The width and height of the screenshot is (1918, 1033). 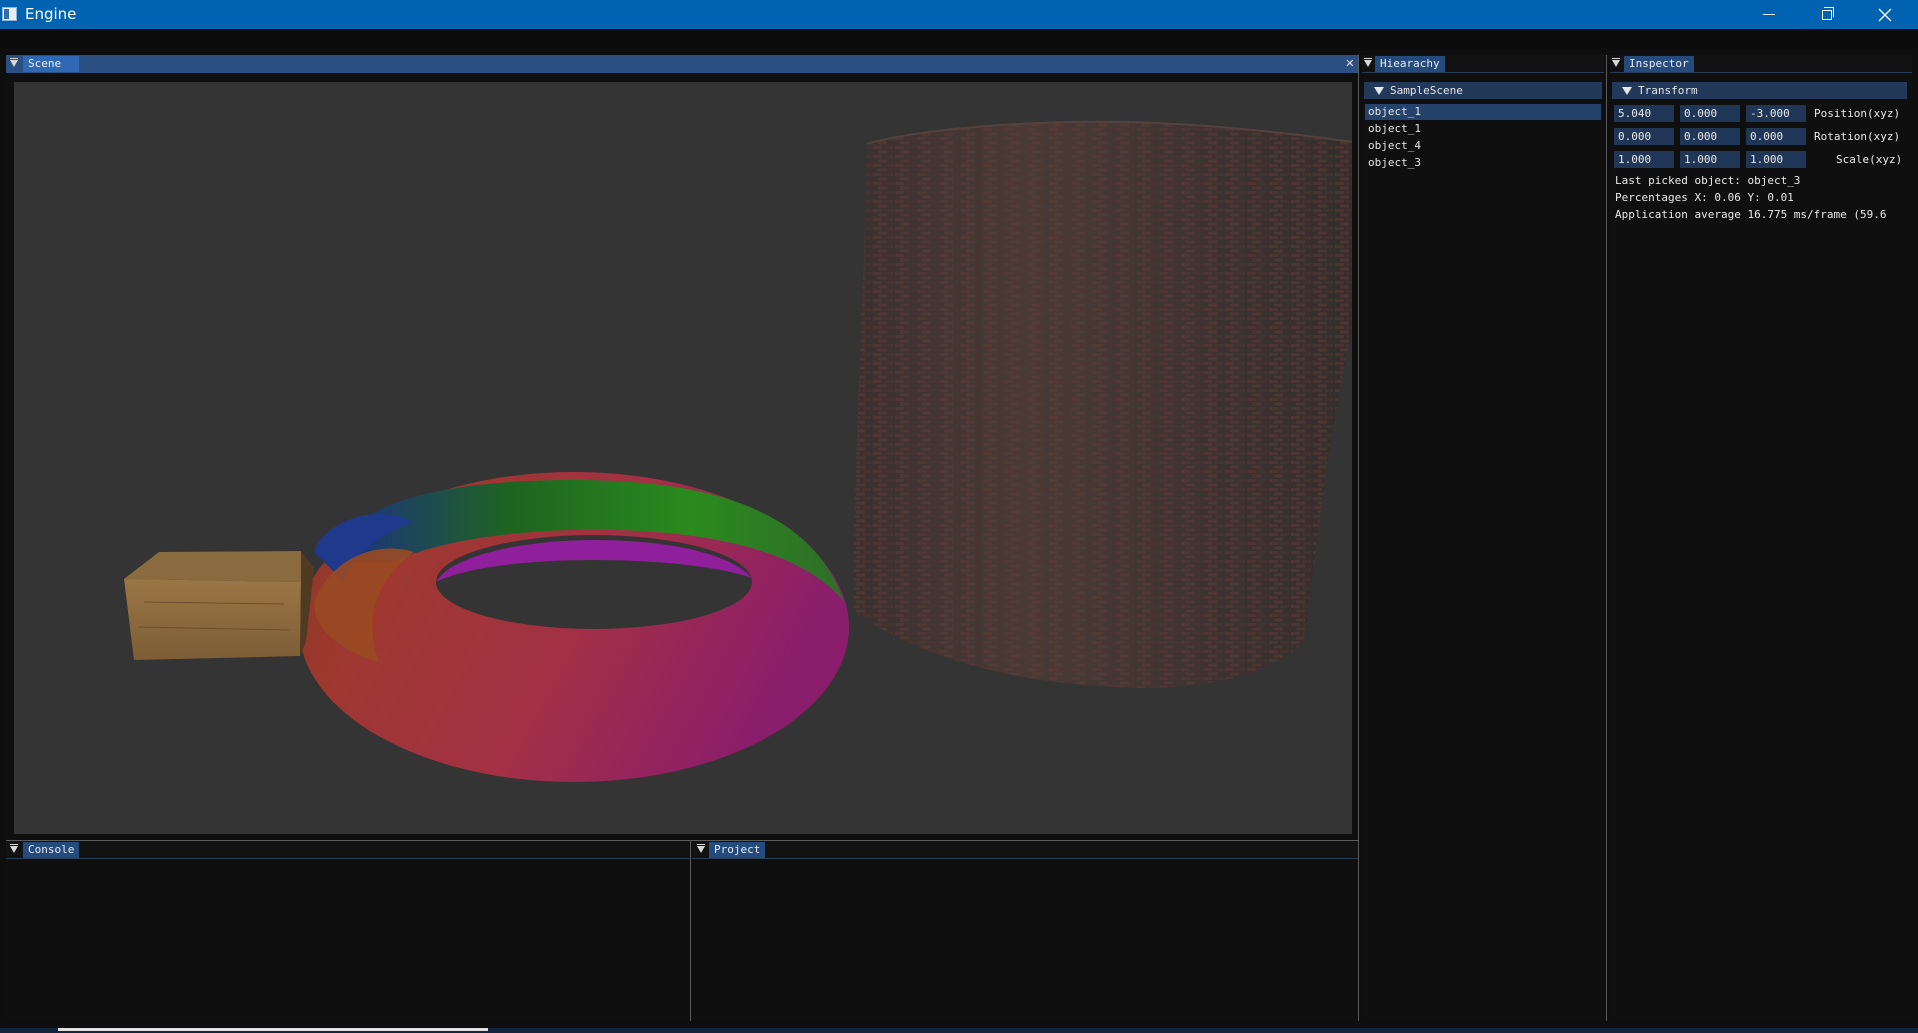 What do you see at coordinates (1759, 90) in the screenshot?
I see `transform-section-header: Transform` at bounding box center [1759, 90].